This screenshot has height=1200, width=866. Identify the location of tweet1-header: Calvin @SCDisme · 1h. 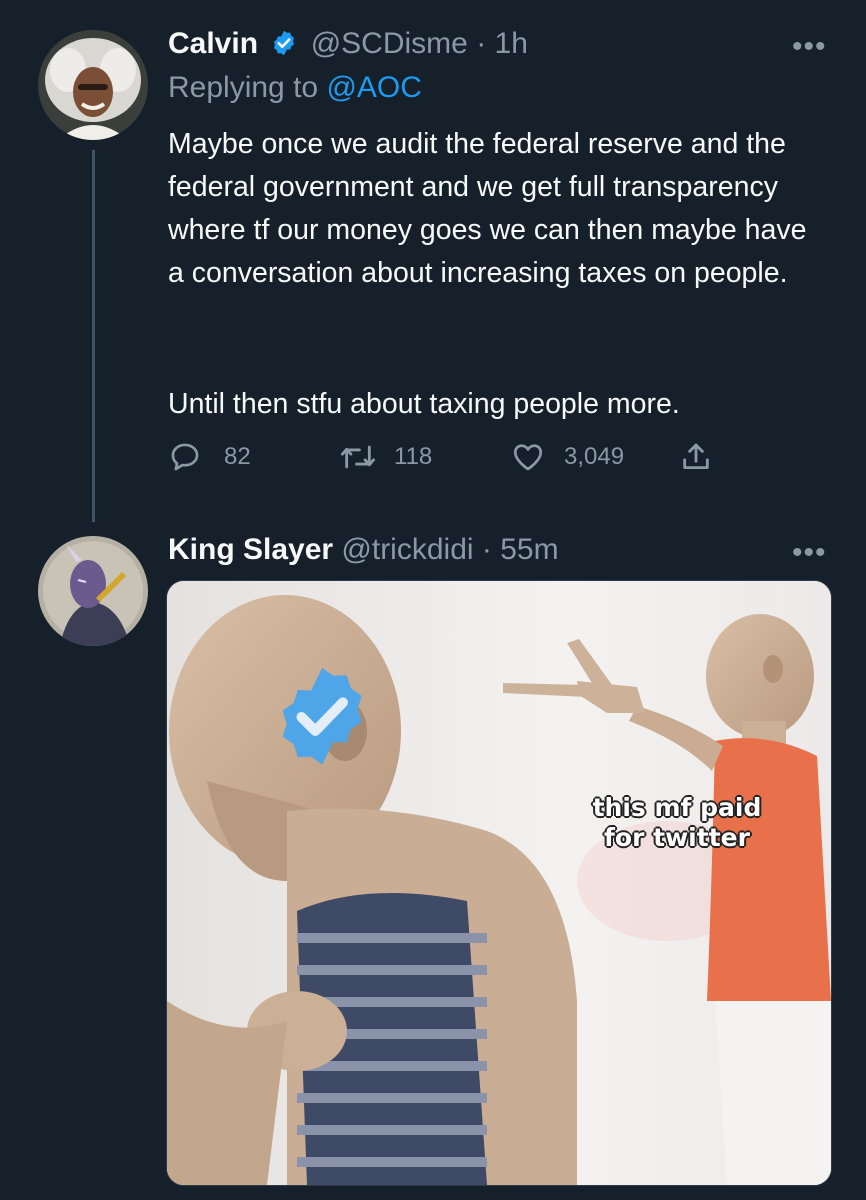
(348, 46).